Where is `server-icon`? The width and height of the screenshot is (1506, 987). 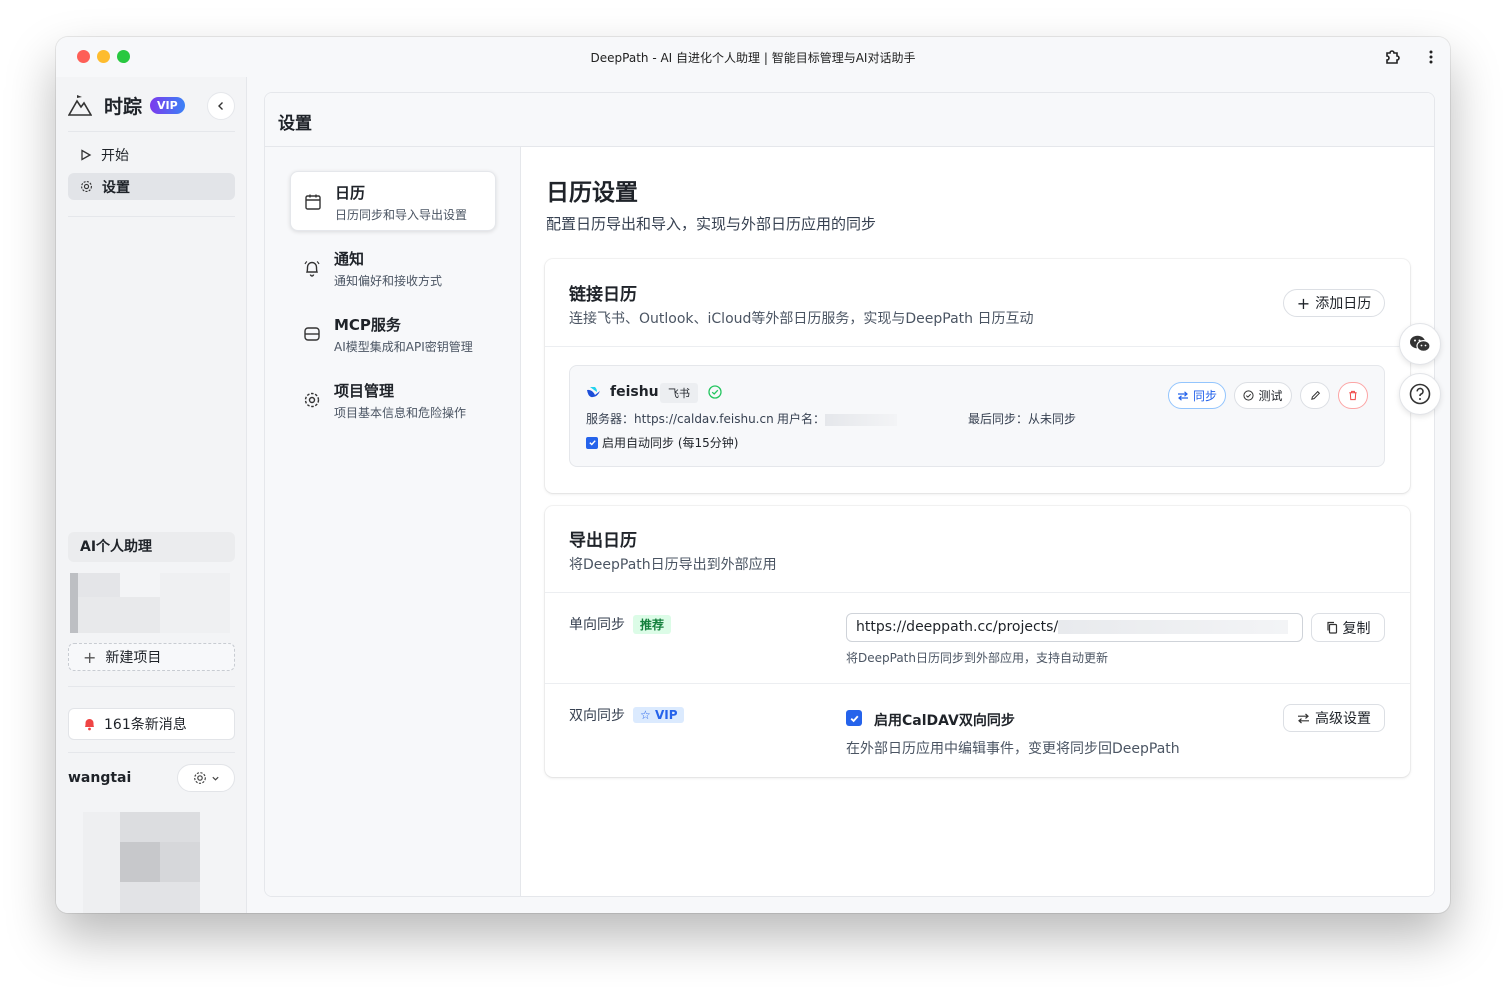 server-icon is located at coordinates (312, 334).